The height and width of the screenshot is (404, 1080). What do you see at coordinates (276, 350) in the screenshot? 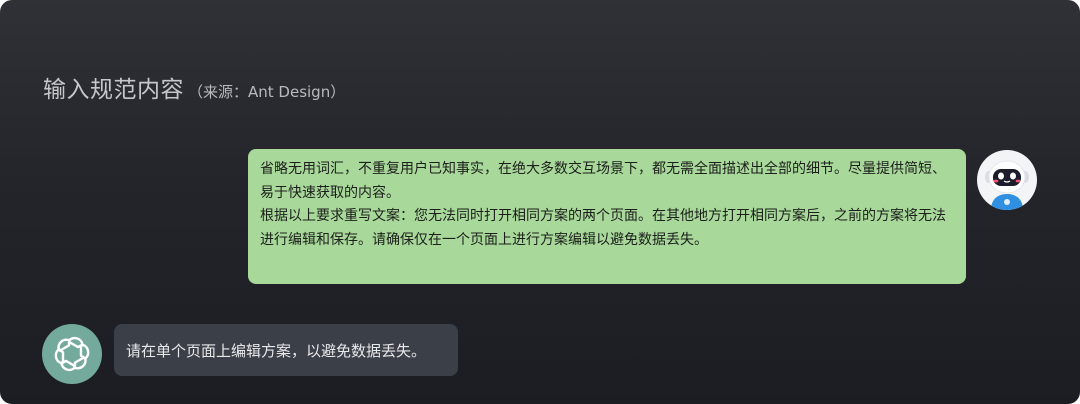
I see `assistant-message-text: 请在单个页面上编辑方案，以避免数据丢失。` at bounding box center [276, 350].